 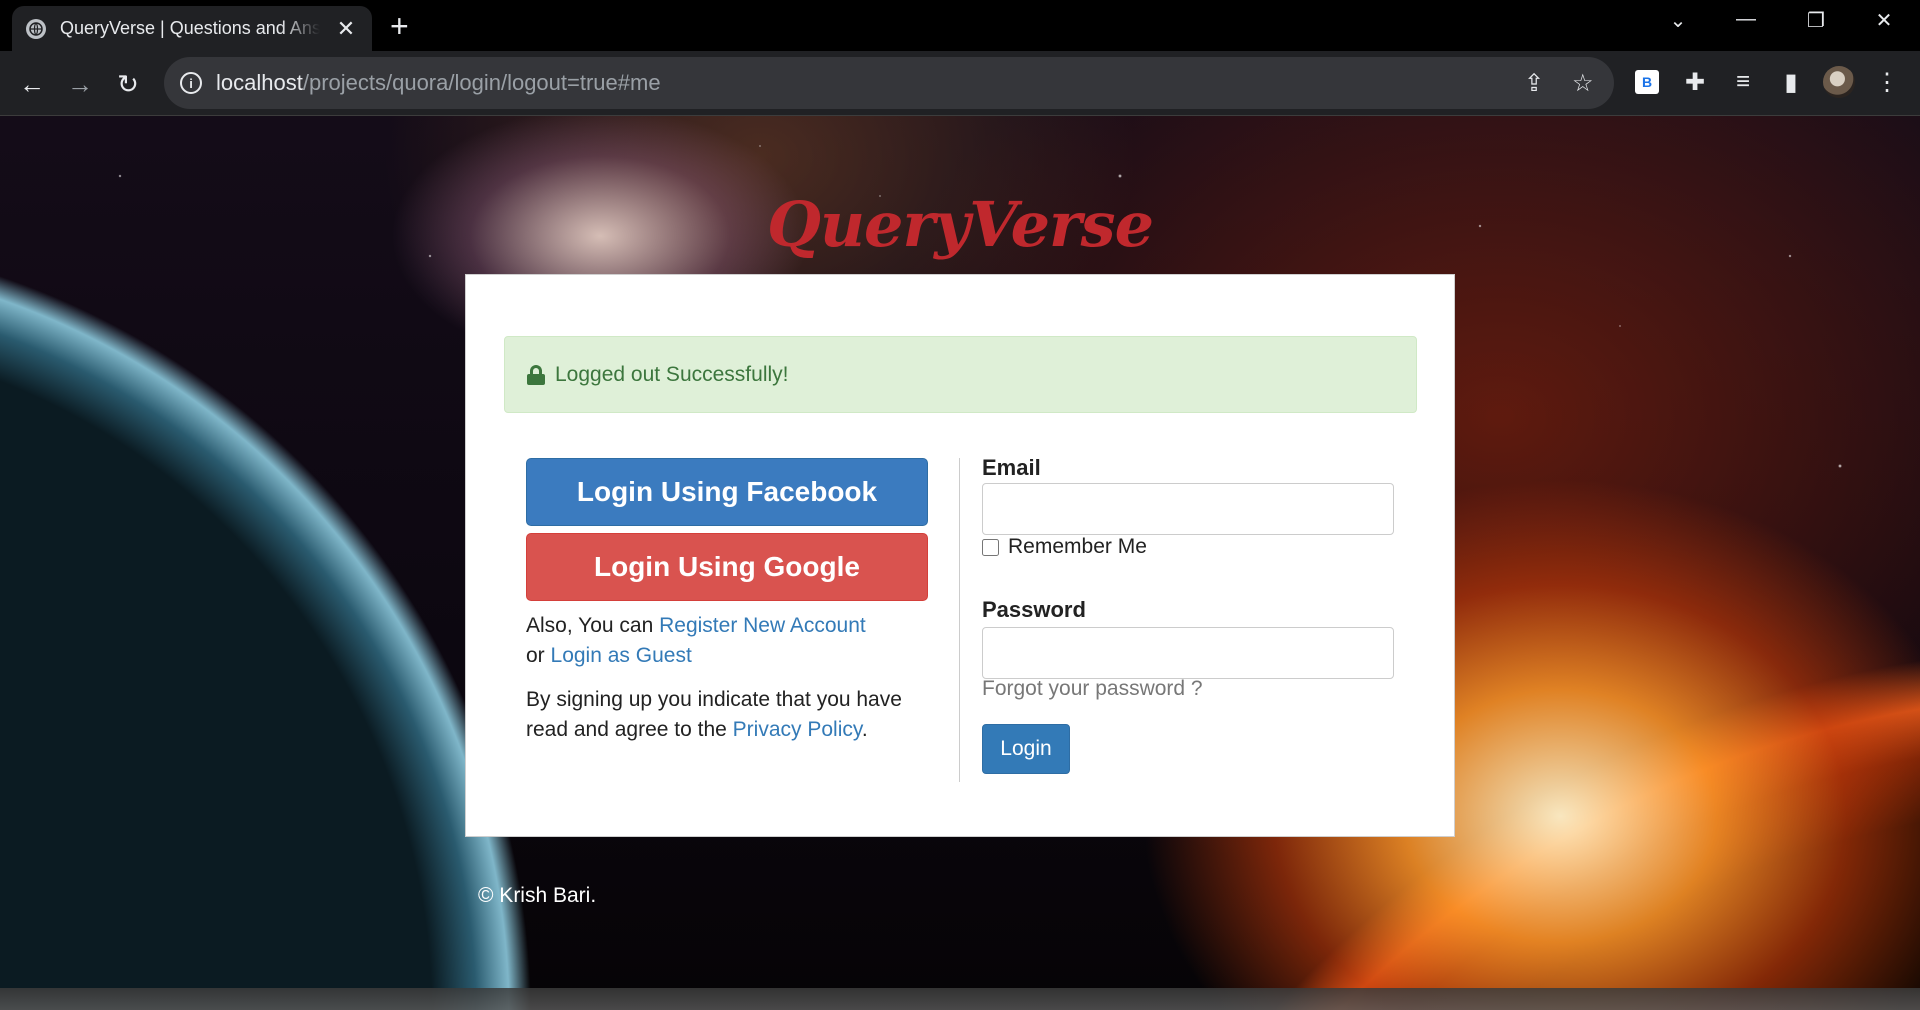 What do you see at coordinates (1816, 20) in the screenshot?
I see `restore-icon: ❐` at bounding box center [1816, 20].